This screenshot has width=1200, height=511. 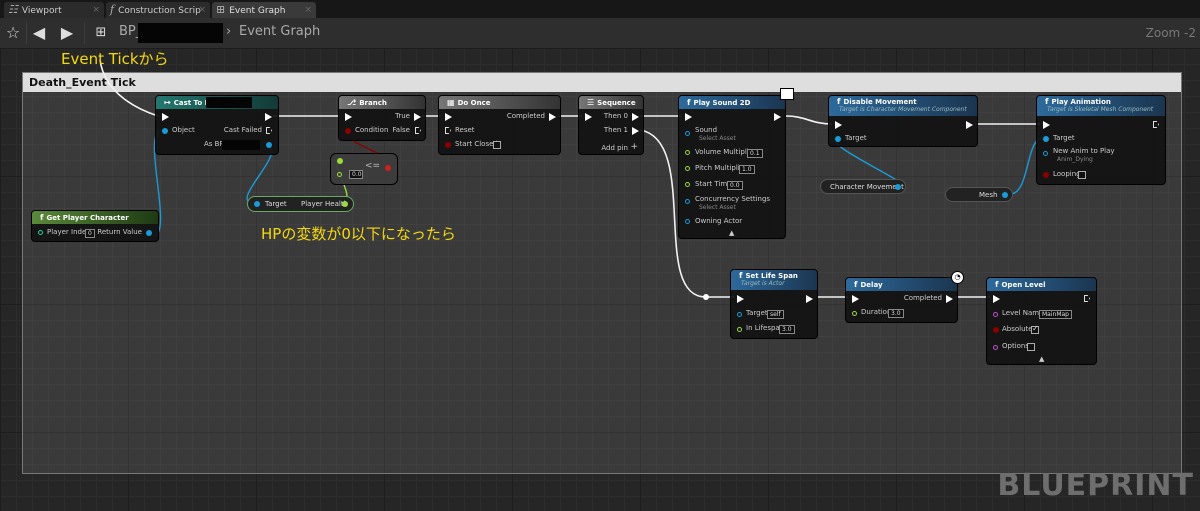 I want to click on player-index-pin, so click(x=40, y=232).